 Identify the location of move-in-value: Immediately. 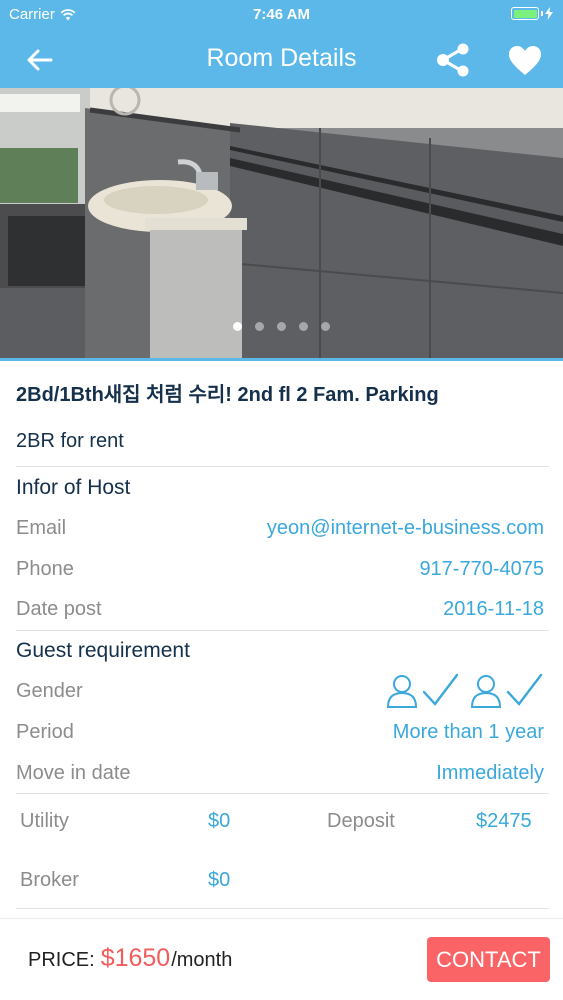
(490, 773).